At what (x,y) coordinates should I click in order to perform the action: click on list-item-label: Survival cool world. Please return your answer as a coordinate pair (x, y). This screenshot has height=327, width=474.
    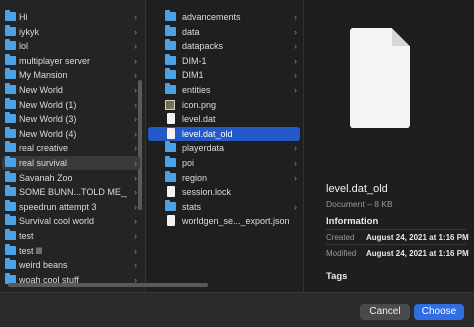
    Looking at the image, I should click on (57, 221).